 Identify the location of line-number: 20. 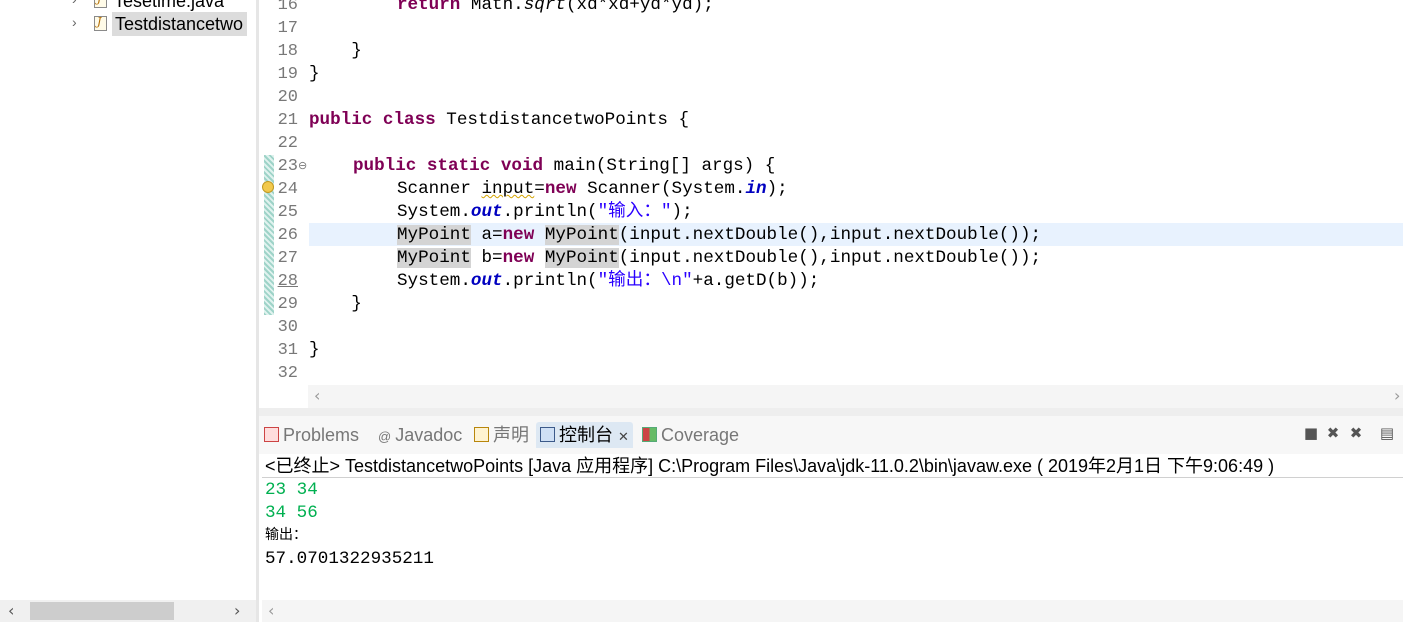
(287, 97).